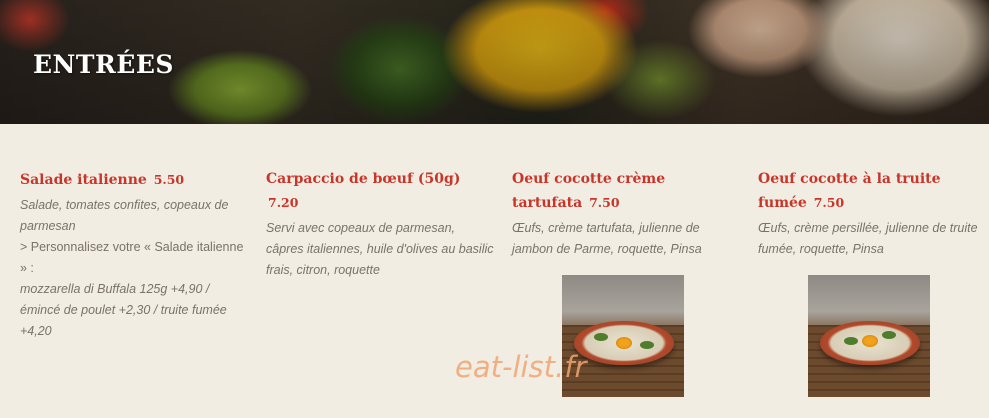  Describe the element at coordinates (521, 367) in the screenshot. I see `watermark: eat-list.fr` at that location.